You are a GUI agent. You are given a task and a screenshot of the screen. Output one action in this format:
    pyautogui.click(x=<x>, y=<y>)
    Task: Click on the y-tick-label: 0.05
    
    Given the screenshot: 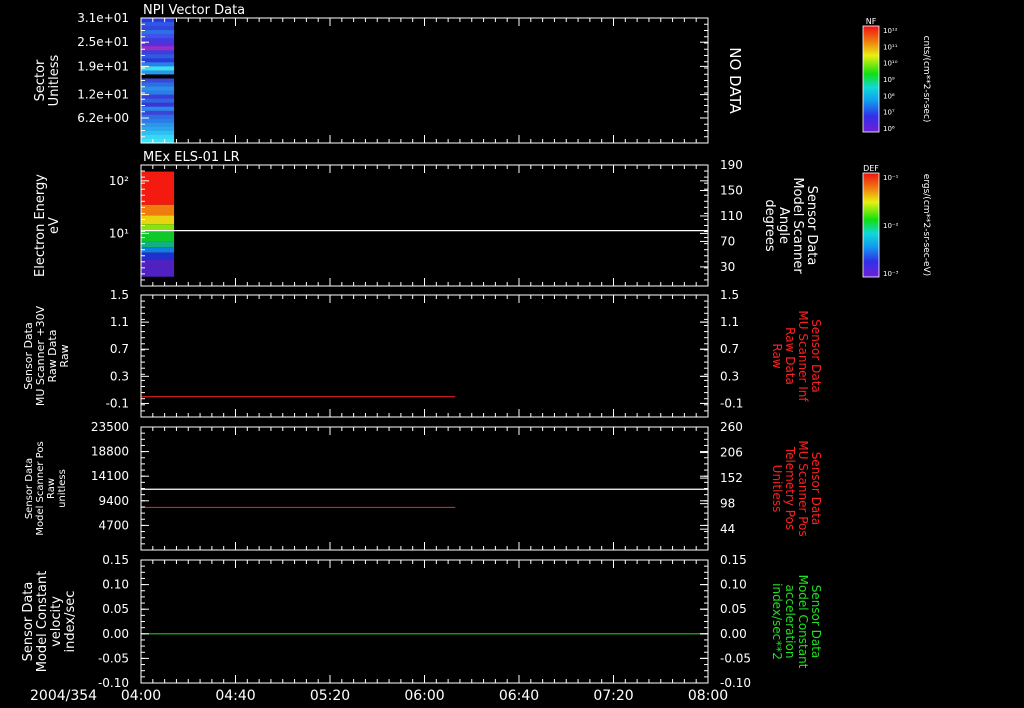 What is the action you would take?
    pyautogui.click(x=115, y=609)
    